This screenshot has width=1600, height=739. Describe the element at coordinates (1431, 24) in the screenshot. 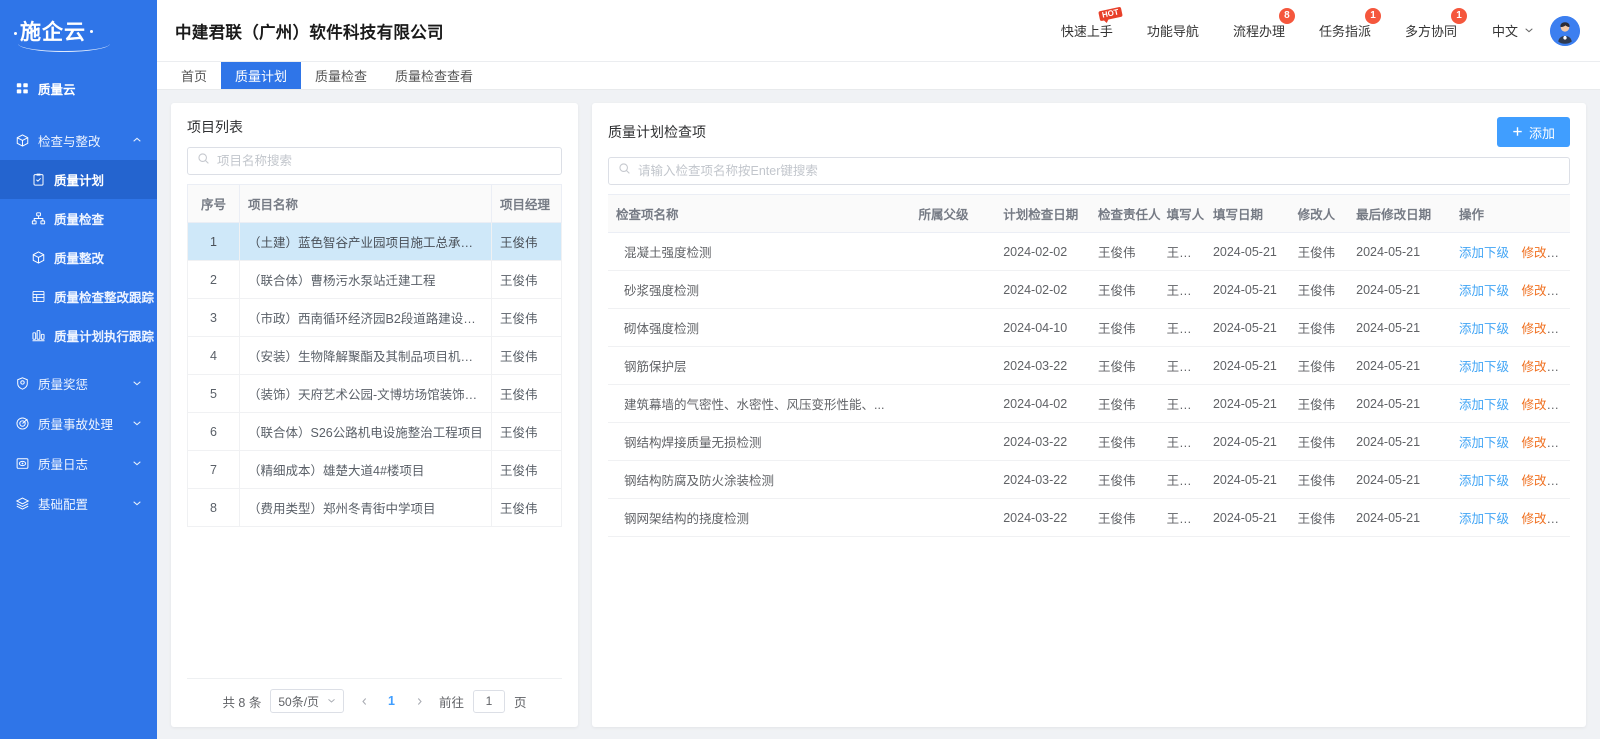

I see `header-nav-multiparty-collab: 1 多方协同` at that location.